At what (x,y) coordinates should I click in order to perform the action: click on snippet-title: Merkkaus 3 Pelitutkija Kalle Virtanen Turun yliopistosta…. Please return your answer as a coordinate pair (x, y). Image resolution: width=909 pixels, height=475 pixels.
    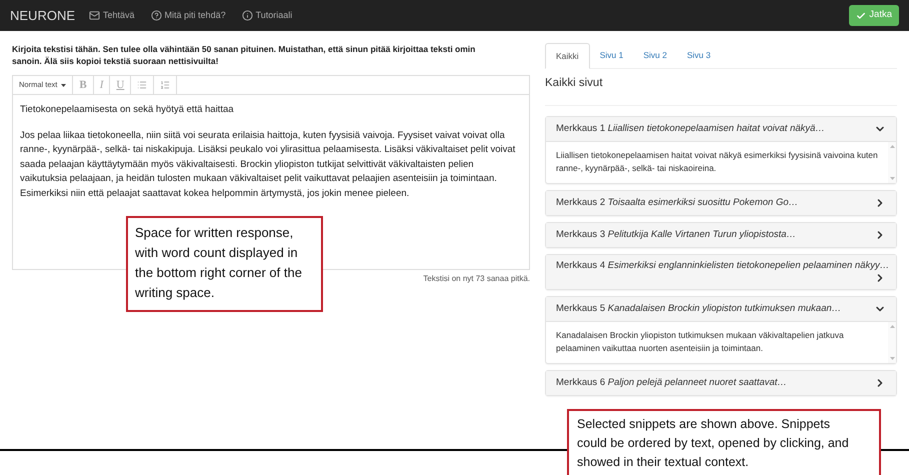
    Looking at the image, I should click on (676, 235).